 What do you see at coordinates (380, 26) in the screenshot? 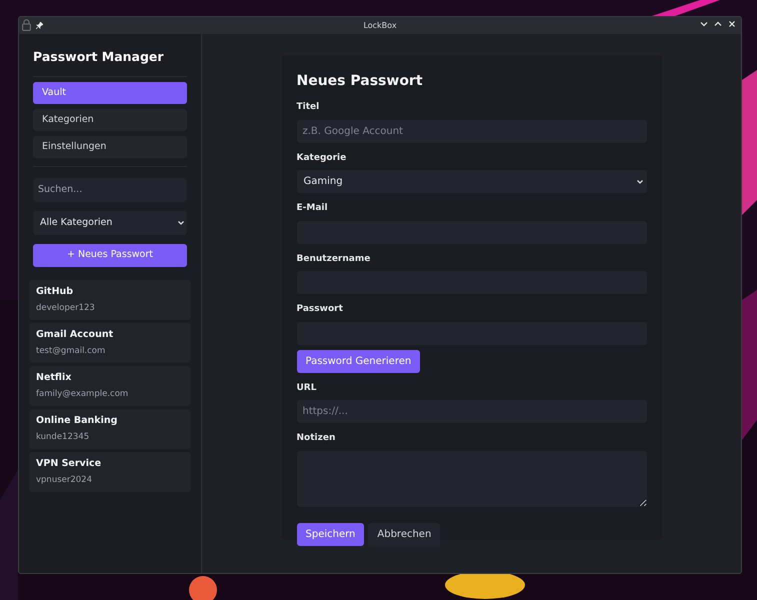
I see `window-title: LockBox` at bounding box center [380, 26].